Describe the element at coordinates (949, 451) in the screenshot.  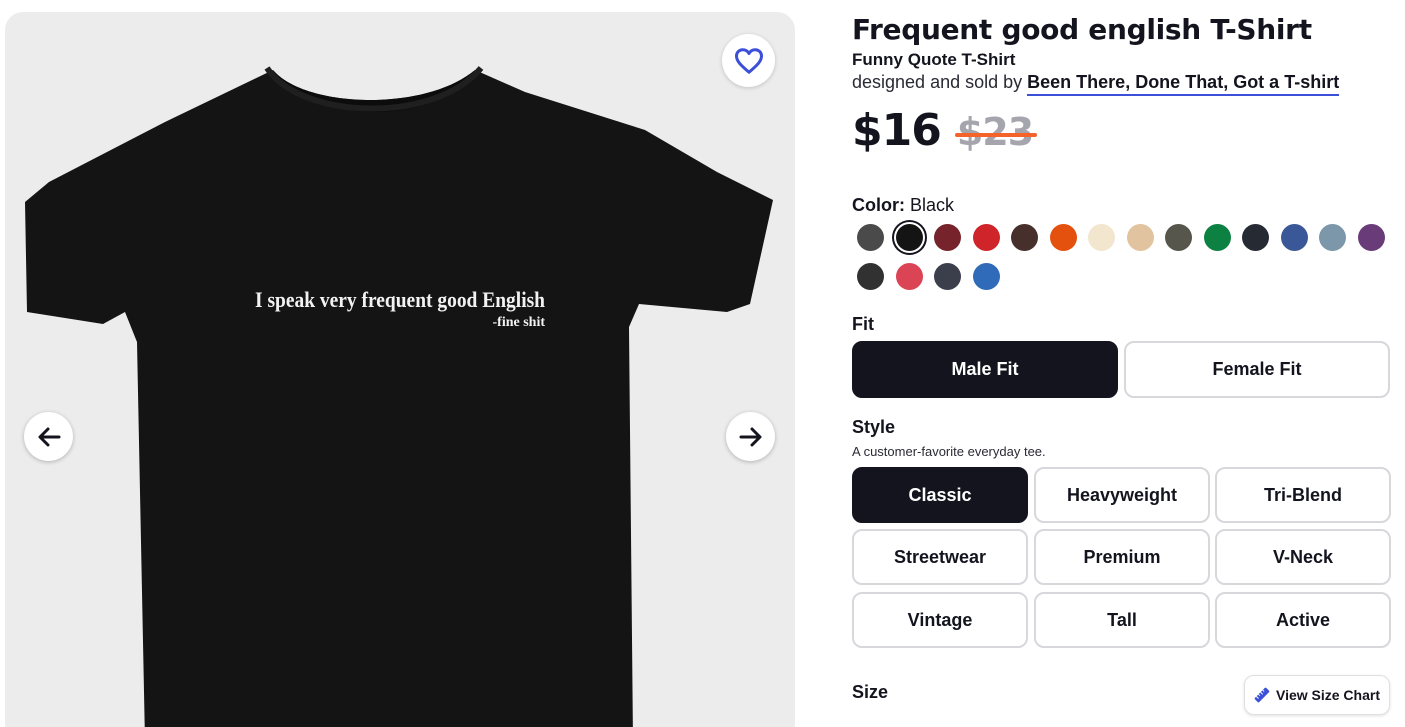
I see `style-description: A customer-favorite everyday tee.` at that location.